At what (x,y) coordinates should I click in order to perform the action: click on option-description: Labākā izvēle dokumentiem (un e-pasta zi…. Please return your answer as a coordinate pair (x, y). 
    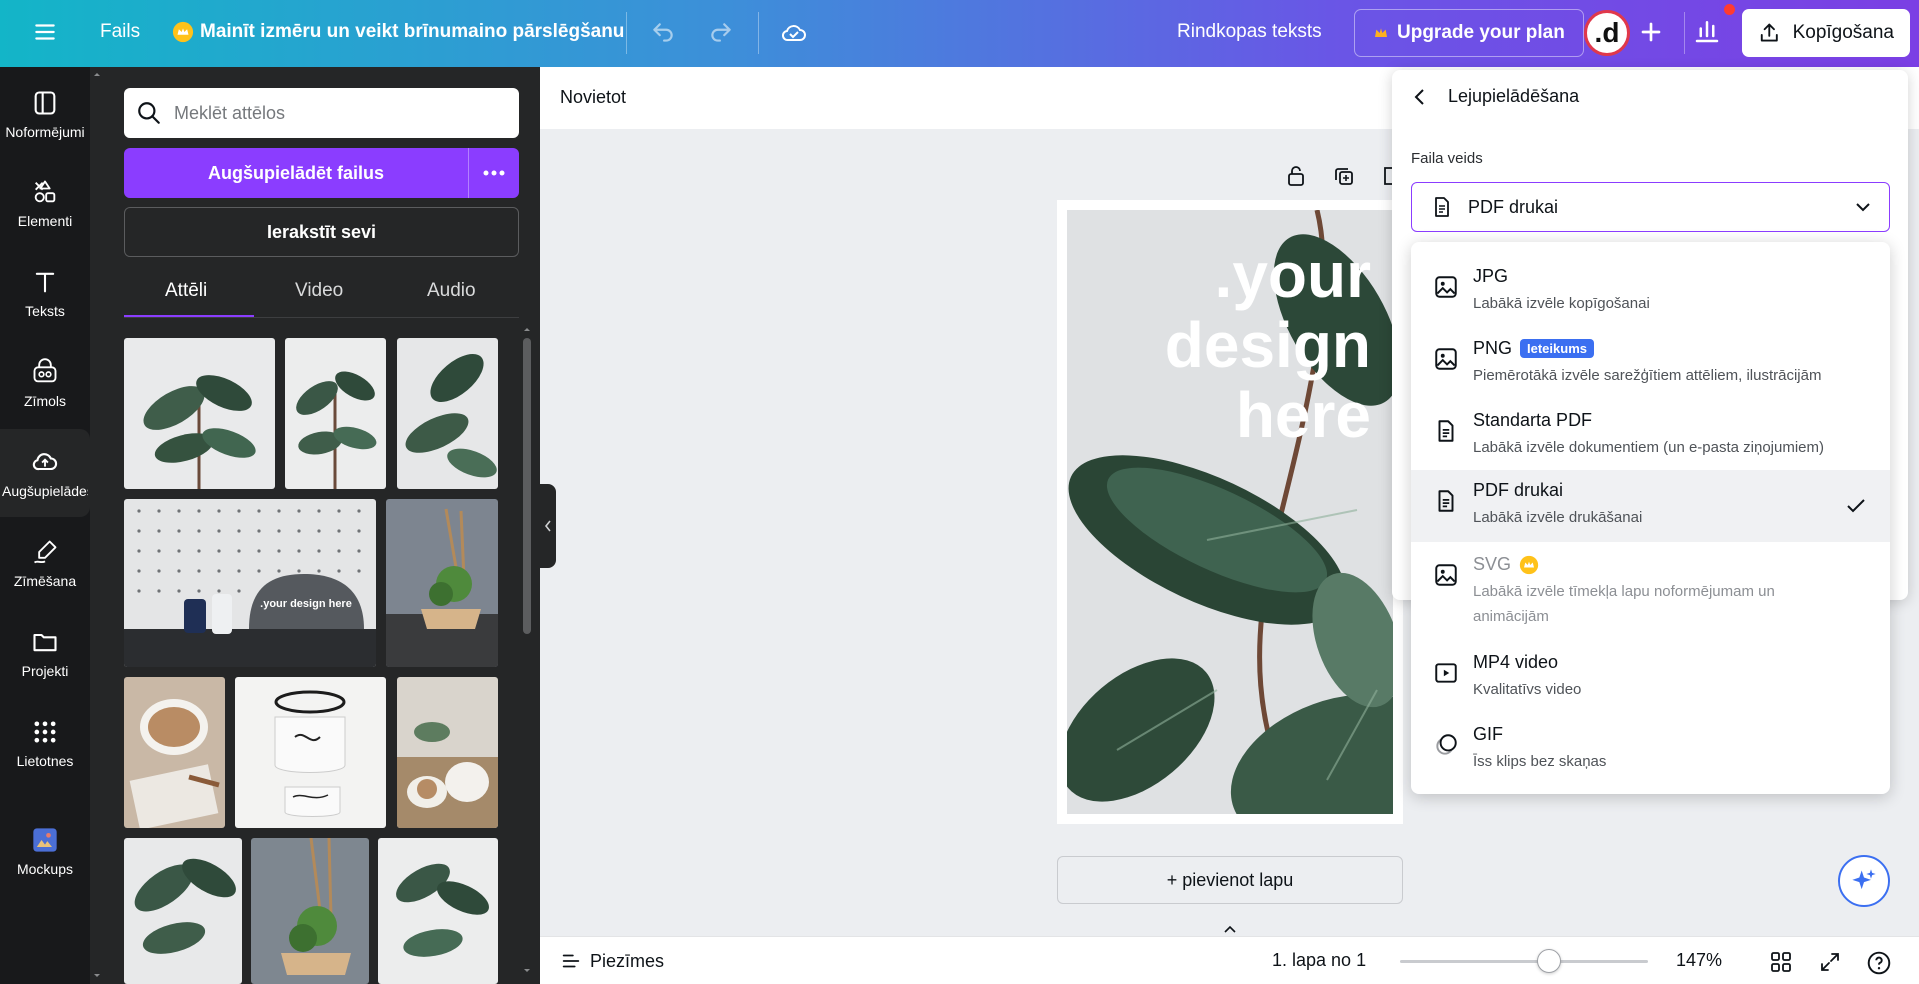
    Looking at the image, I should click on (1649, 447).